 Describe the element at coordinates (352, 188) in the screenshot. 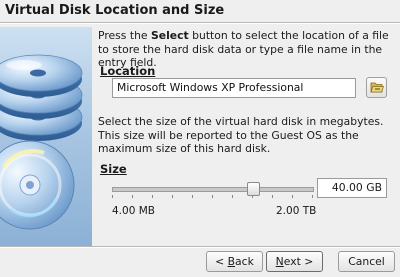

I see `size-input: 40.00 GB` at that location.